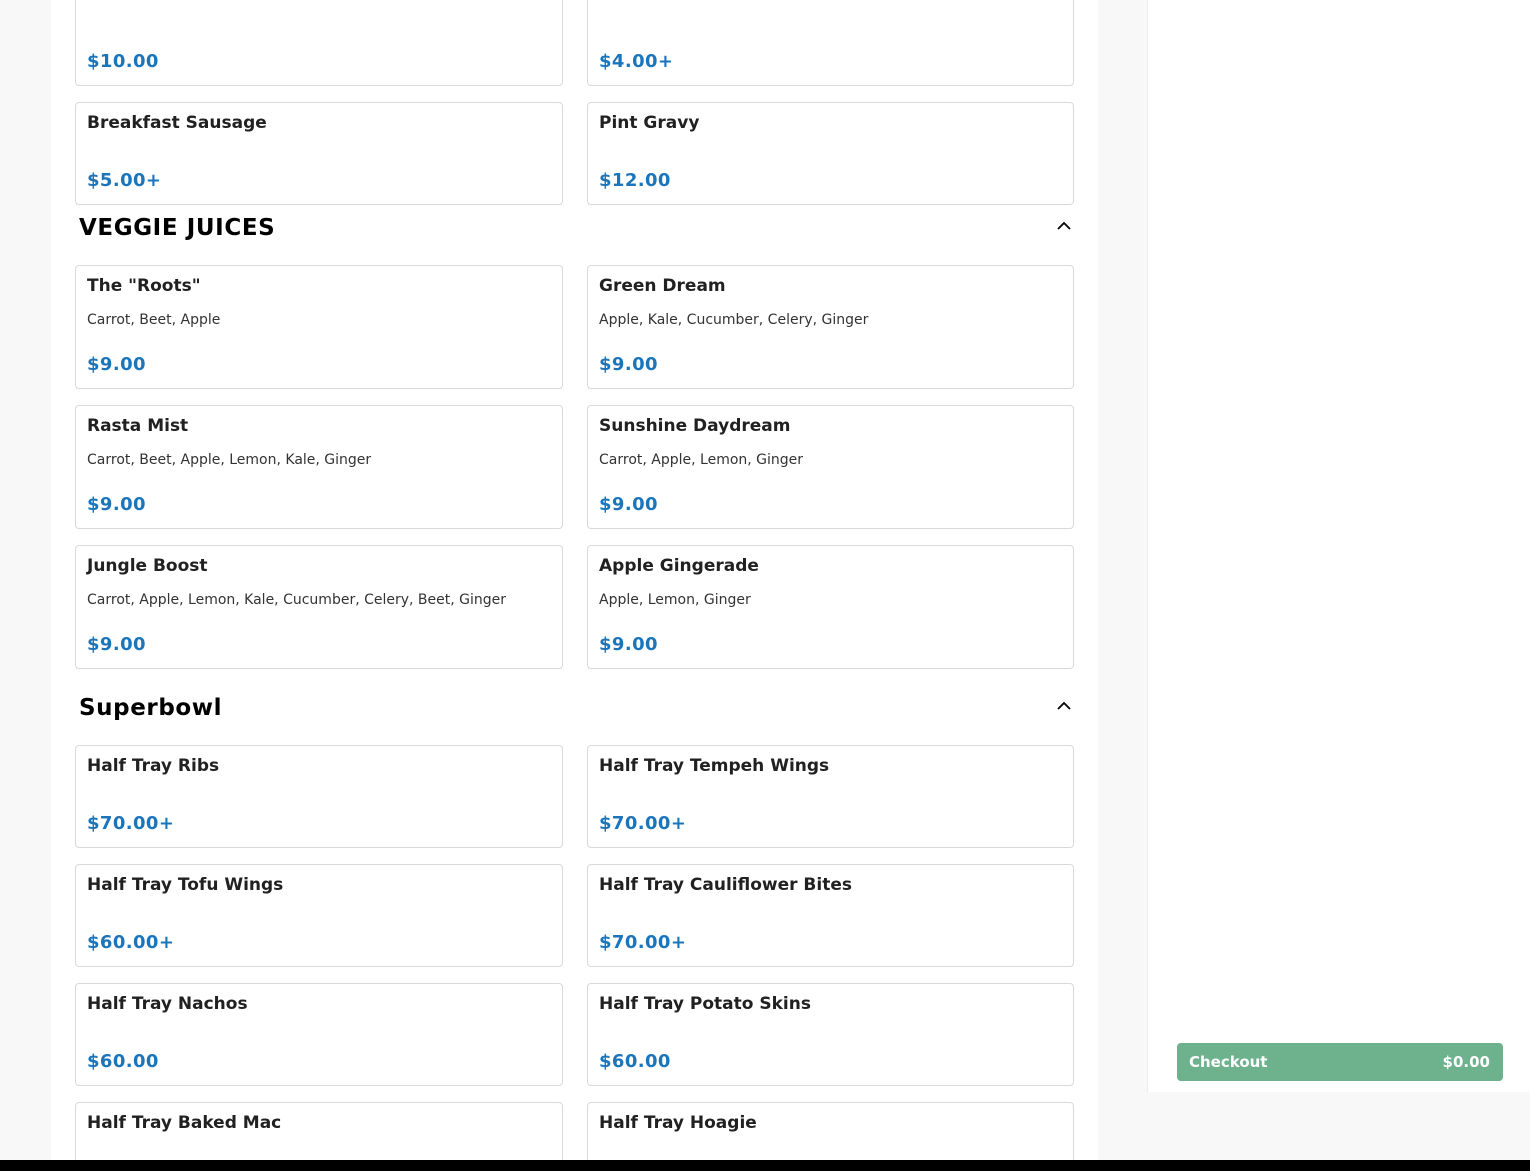  What do you see at coordinates (185, 885) in the screenshot?
I see `item-name: Half Tray Tofu Wings` at bounding box center [185, 885].